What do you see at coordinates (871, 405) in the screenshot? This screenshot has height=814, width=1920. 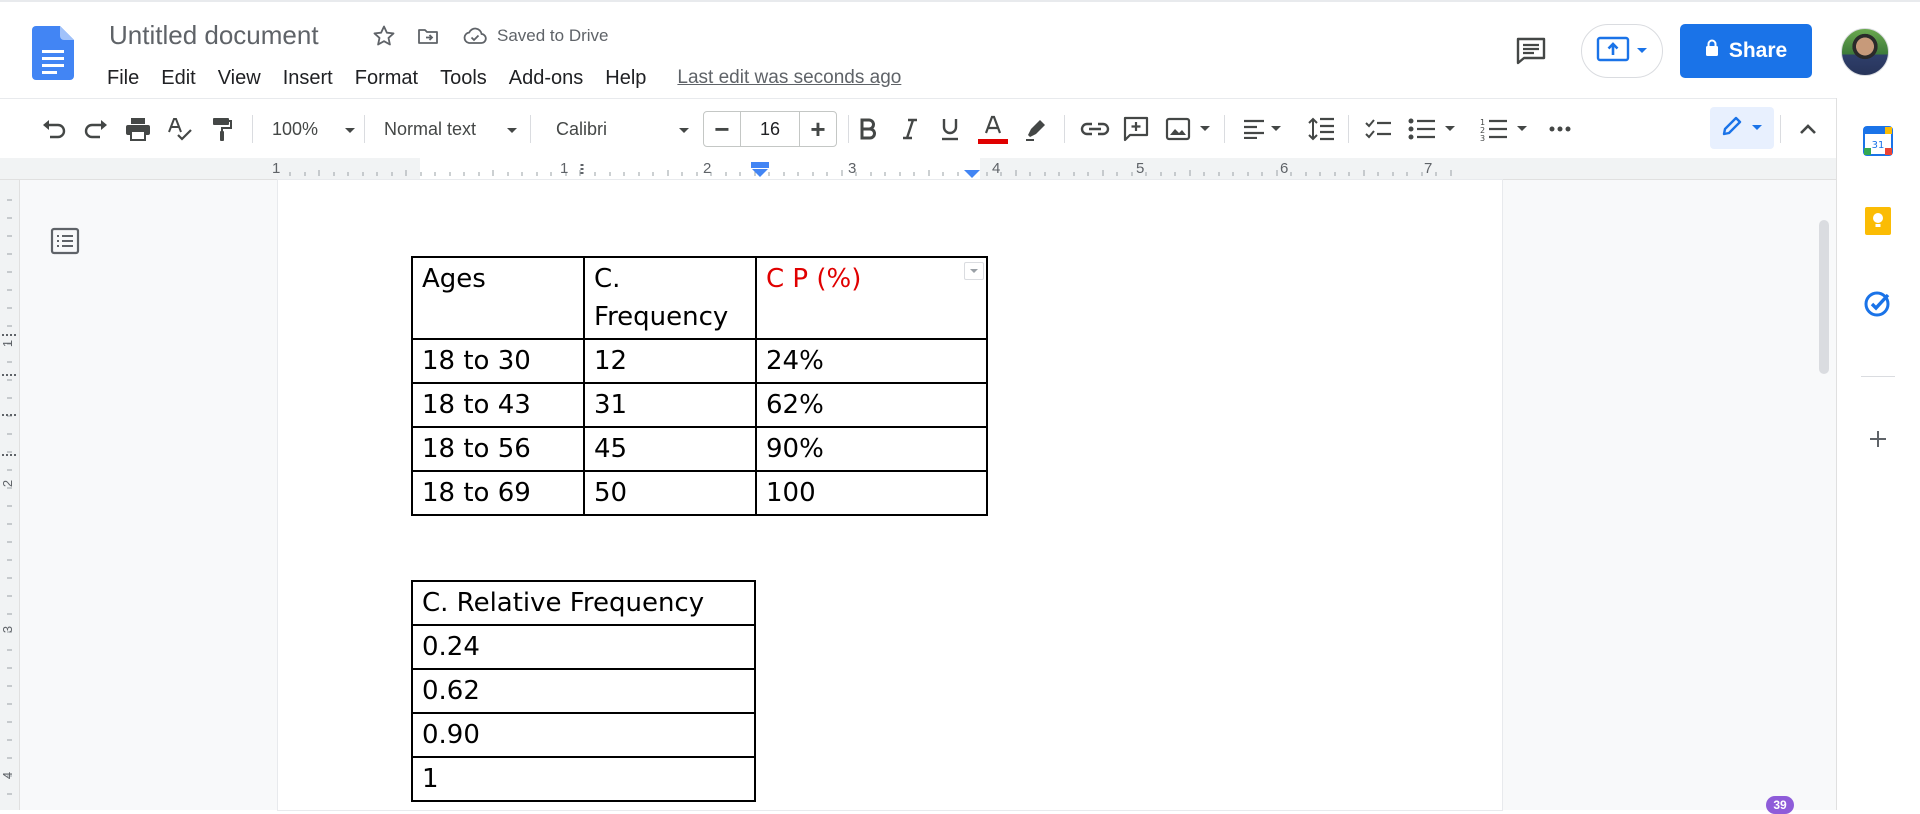 I see `table-cell: 62%` at bounding box center [871, 405].